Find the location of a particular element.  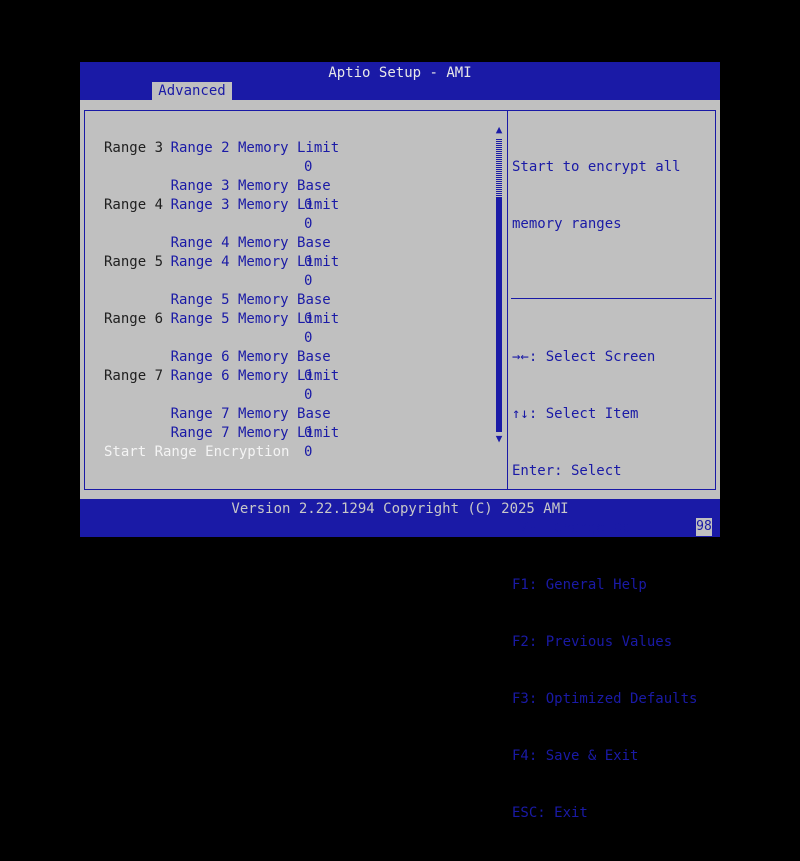

section-range5: Range 5 is located at coordinates (134, 262).